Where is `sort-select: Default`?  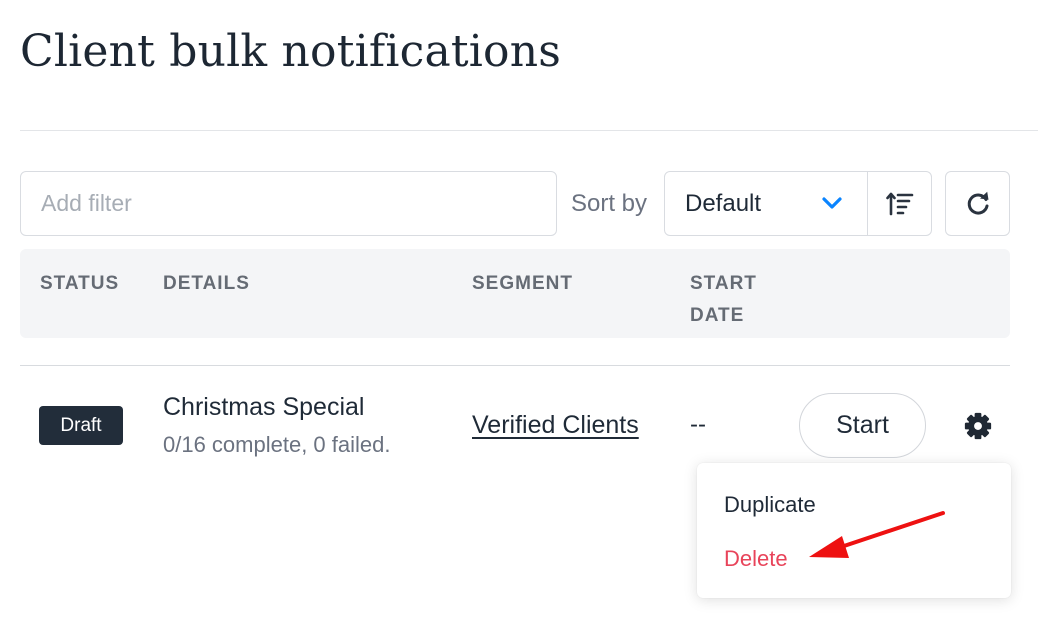
sort-select: Default is located at coordinates (766, 203).